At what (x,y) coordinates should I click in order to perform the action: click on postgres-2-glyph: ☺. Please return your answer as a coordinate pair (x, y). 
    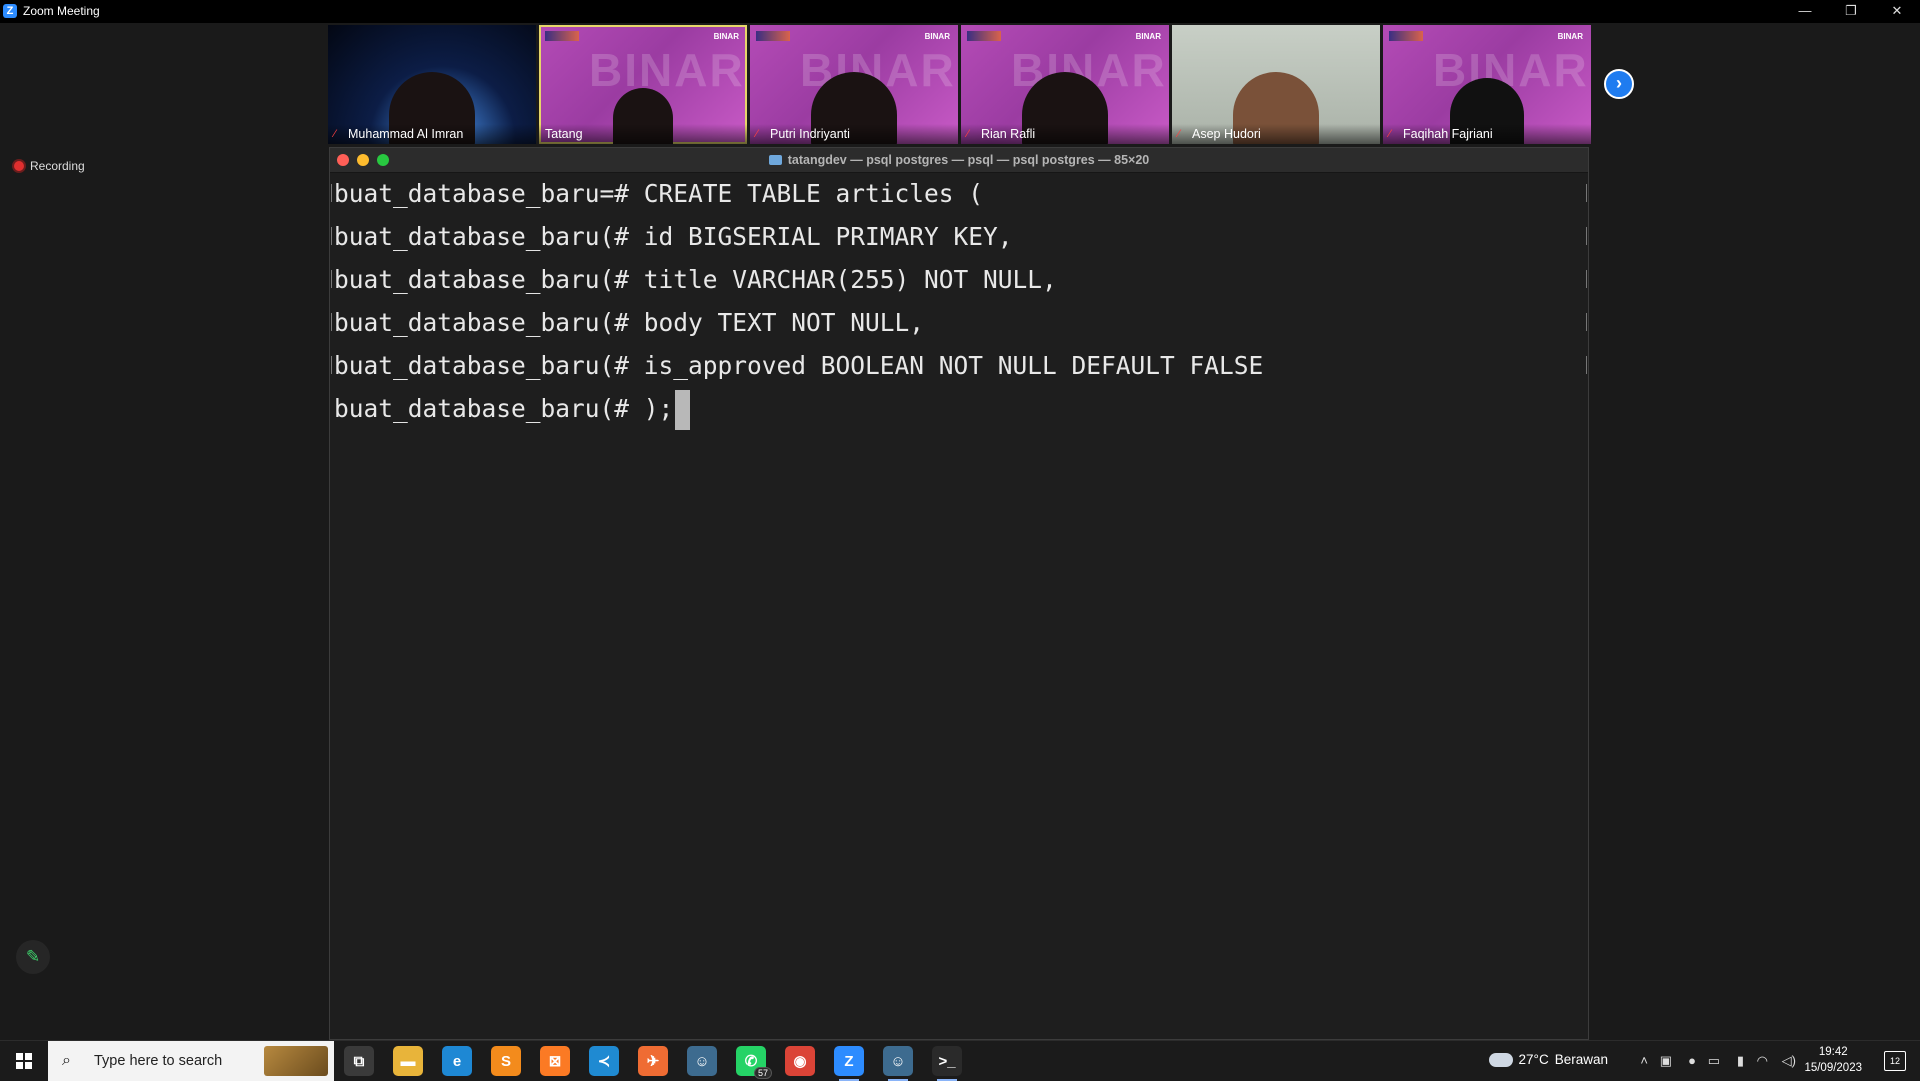
    Looking at the image, I should click on (898, 1061).